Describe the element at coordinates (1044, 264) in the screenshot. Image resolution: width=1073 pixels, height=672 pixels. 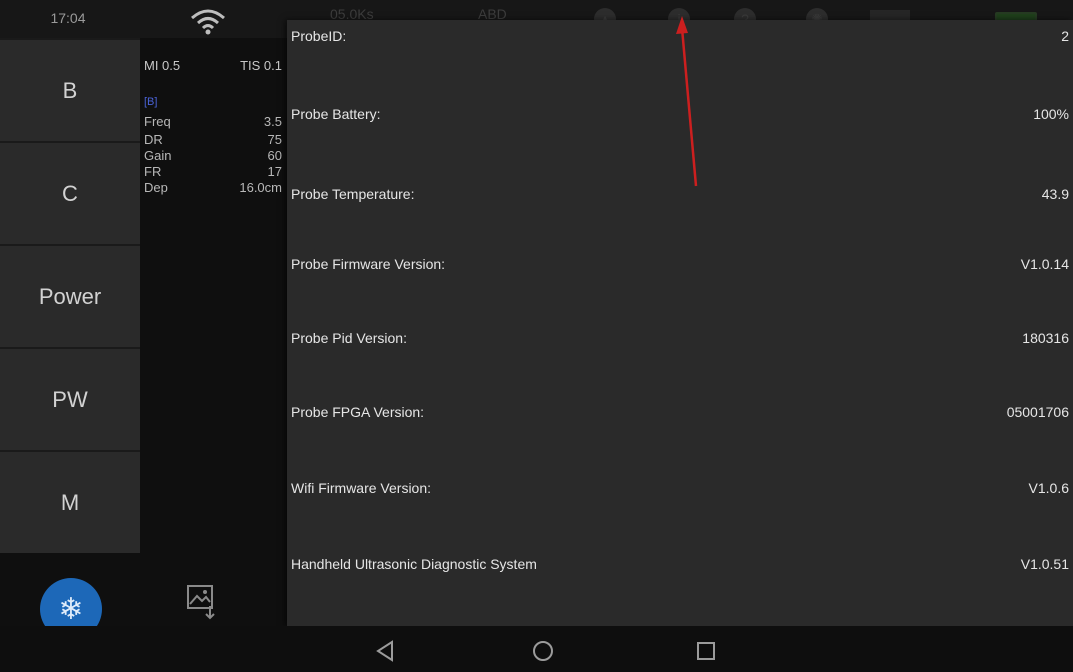
I see `info-value: V1.0.14` at that location.